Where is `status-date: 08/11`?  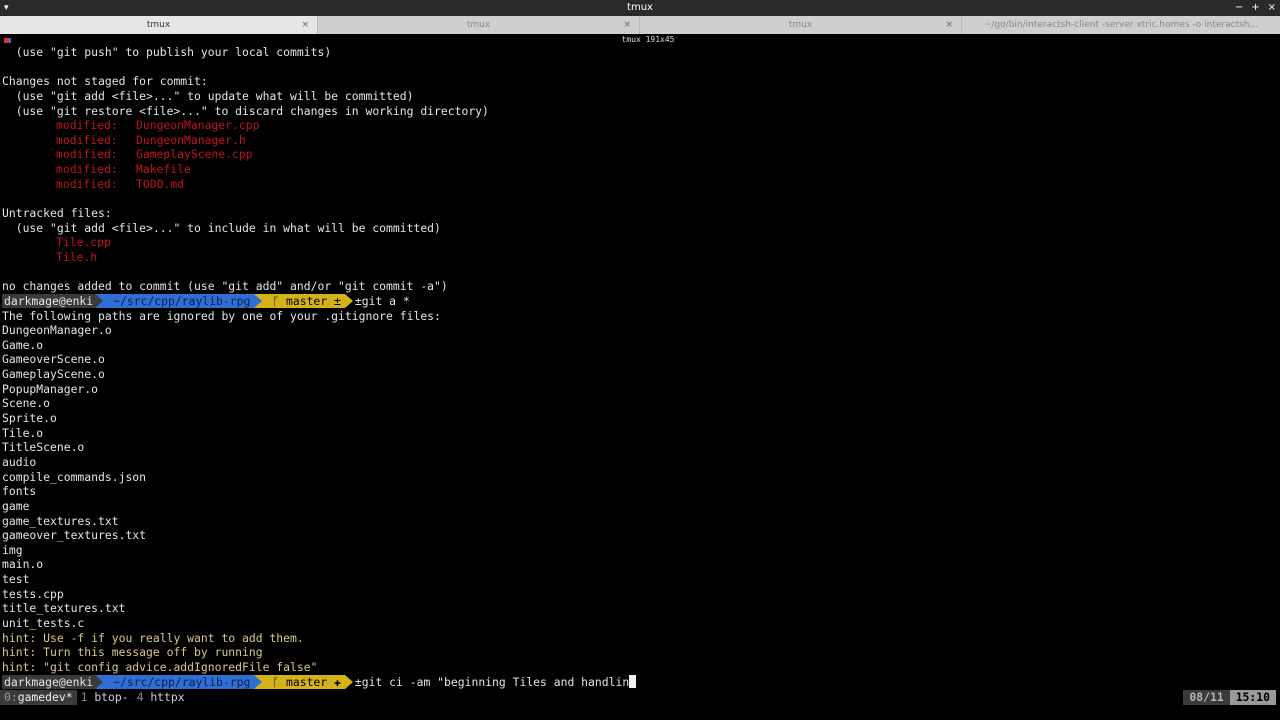
status-date: 08/11 is located at coordinates (1206, 697).